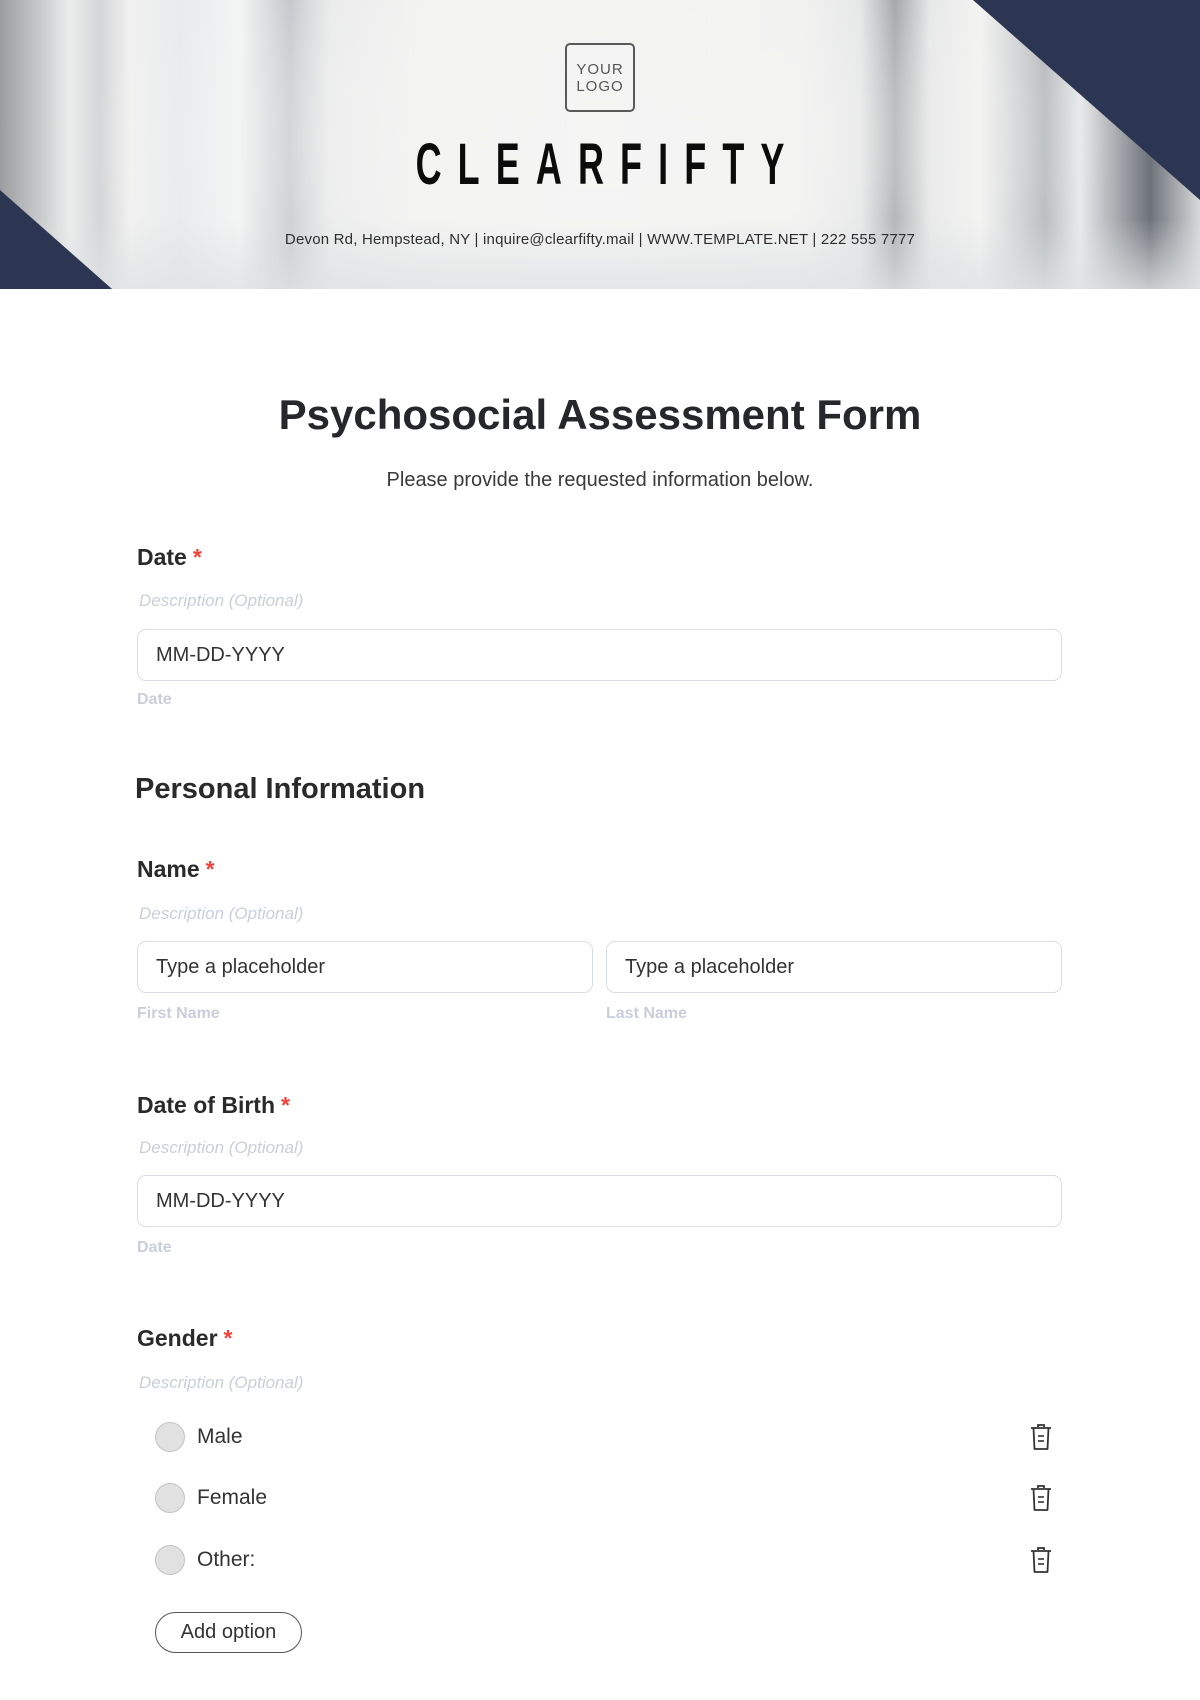 This screenshot has height=1700, width=1200. What do you see at coordinates (365, 967) in the screenshot?
I see `first-name-input: Type a placeholder` at bounding box center [365, 967].